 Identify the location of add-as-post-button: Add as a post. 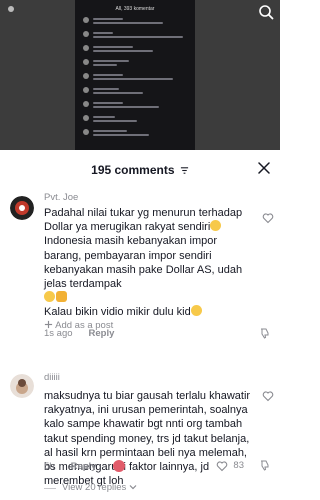
(78, 325).